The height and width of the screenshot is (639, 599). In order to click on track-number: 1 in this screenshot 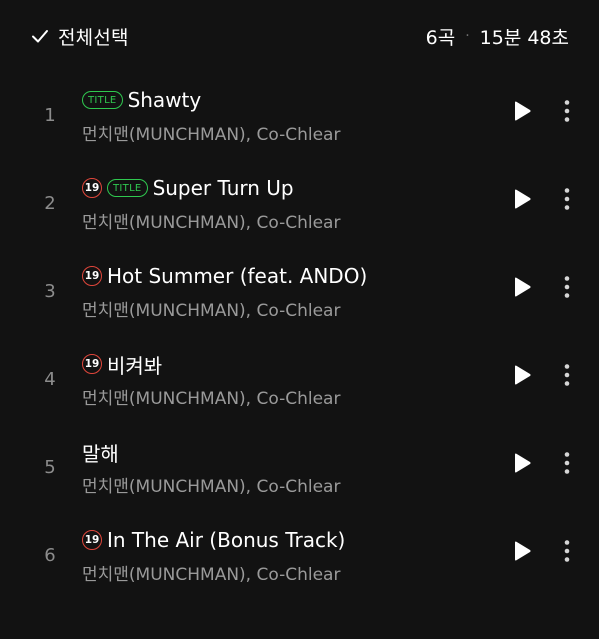, I will do `click(50, 115)`.